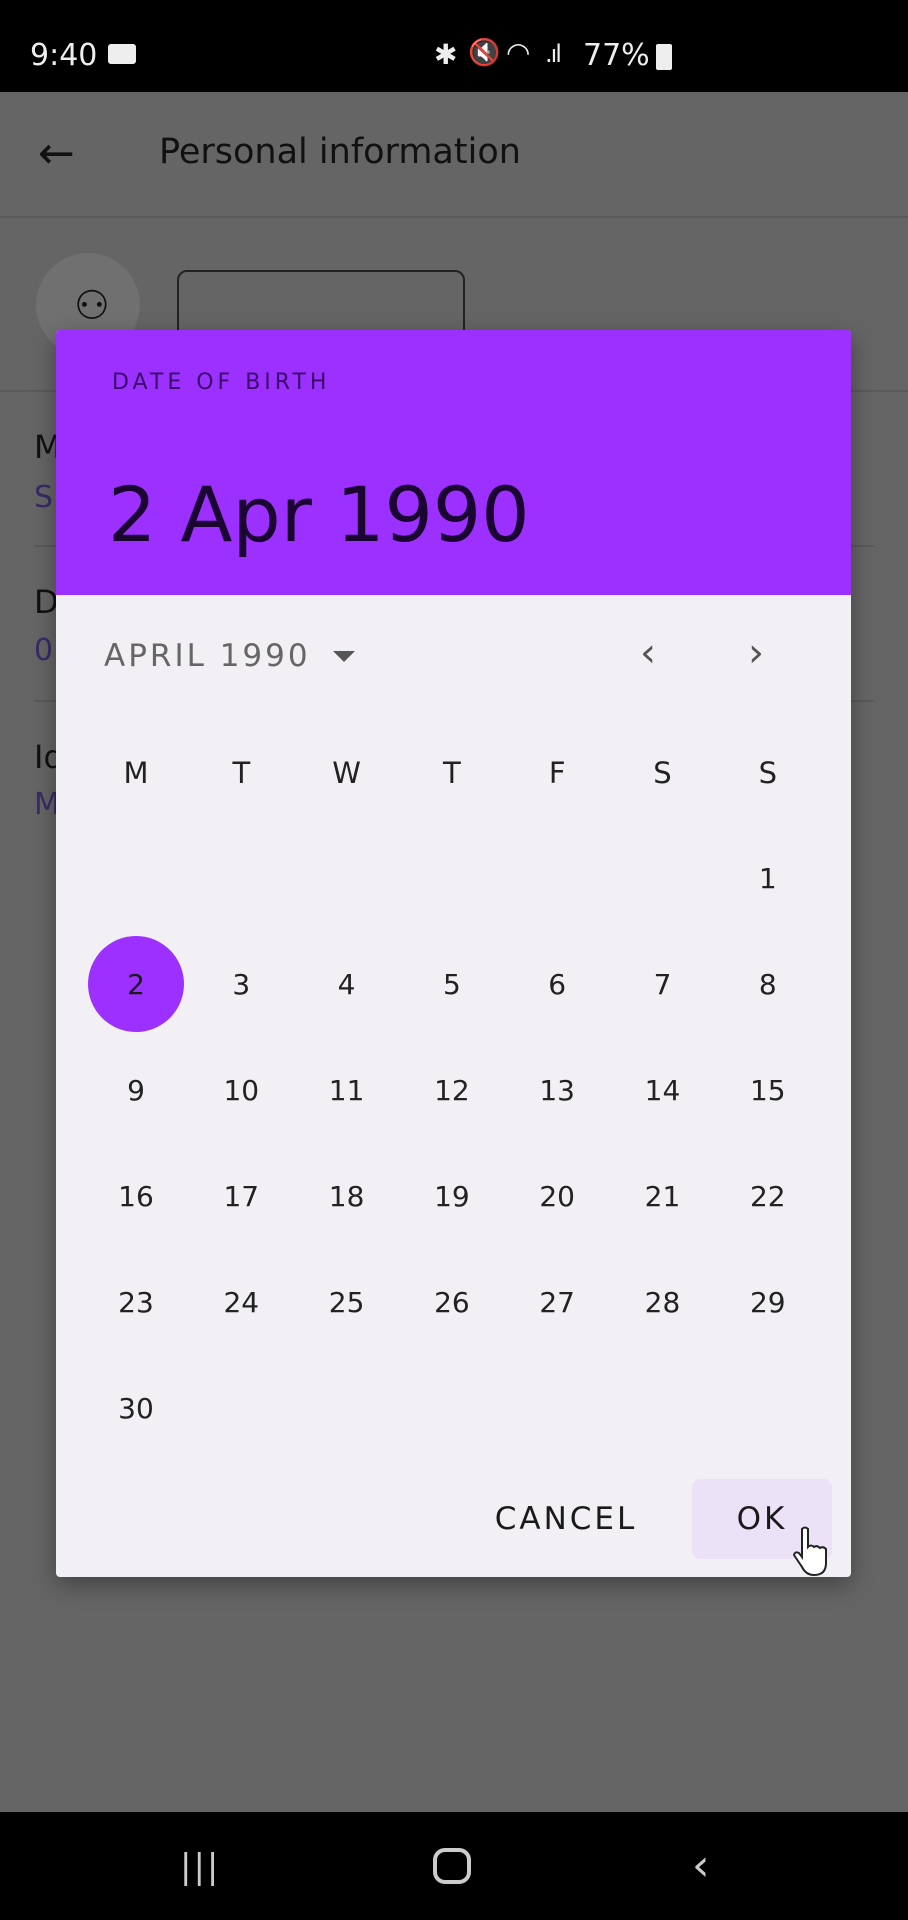 This screenshot has height=1920, width=908. Describe the element at coordinates (92, 306) in the screenshot. I see `person-icon: ⚇` at that location.